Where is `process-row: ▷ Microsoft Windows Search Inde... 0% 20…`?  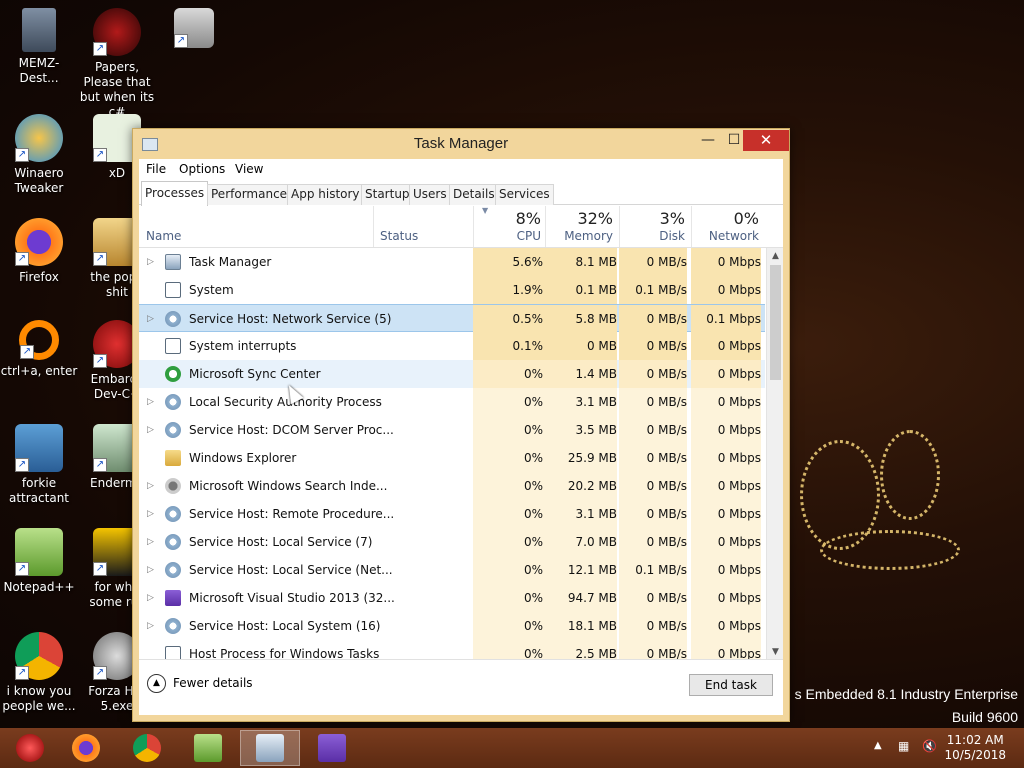
process-row: ▷ Microsoft Windows Search Inde... 0% 20… is located at coordinates (452, 486).